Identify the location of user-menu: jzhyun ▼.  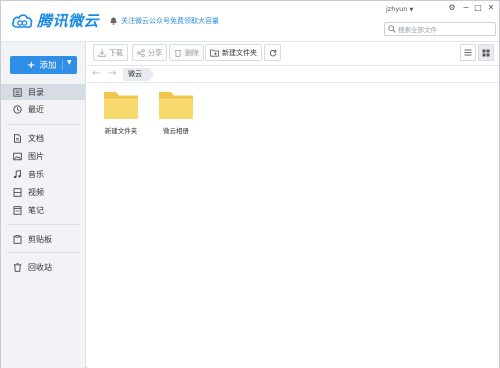
(399, 9).